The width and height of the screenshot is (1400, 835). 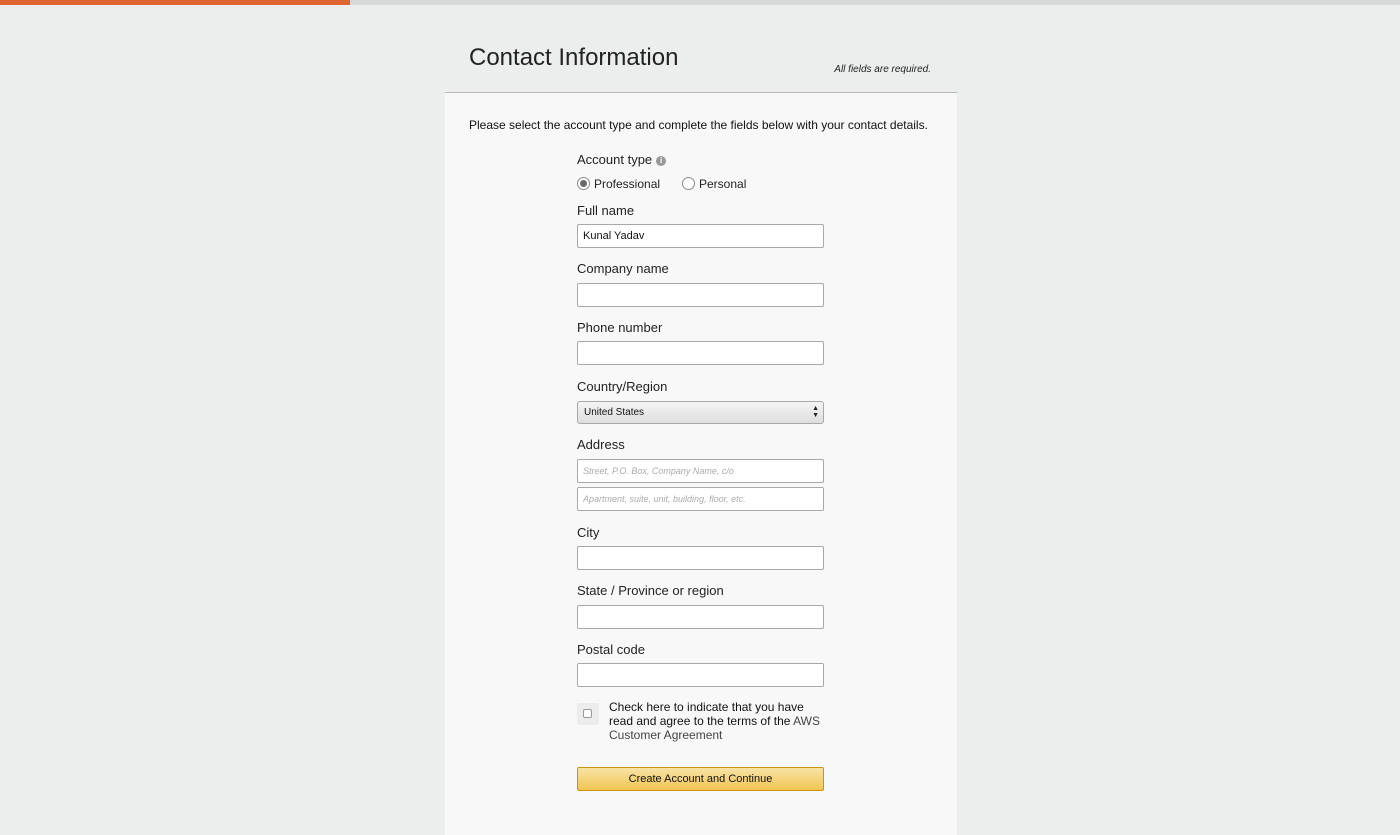 What do you see at coordinates (583, 183) in the screenshot?
I see `radio-professional-circle` at bounding box center [583, 183].